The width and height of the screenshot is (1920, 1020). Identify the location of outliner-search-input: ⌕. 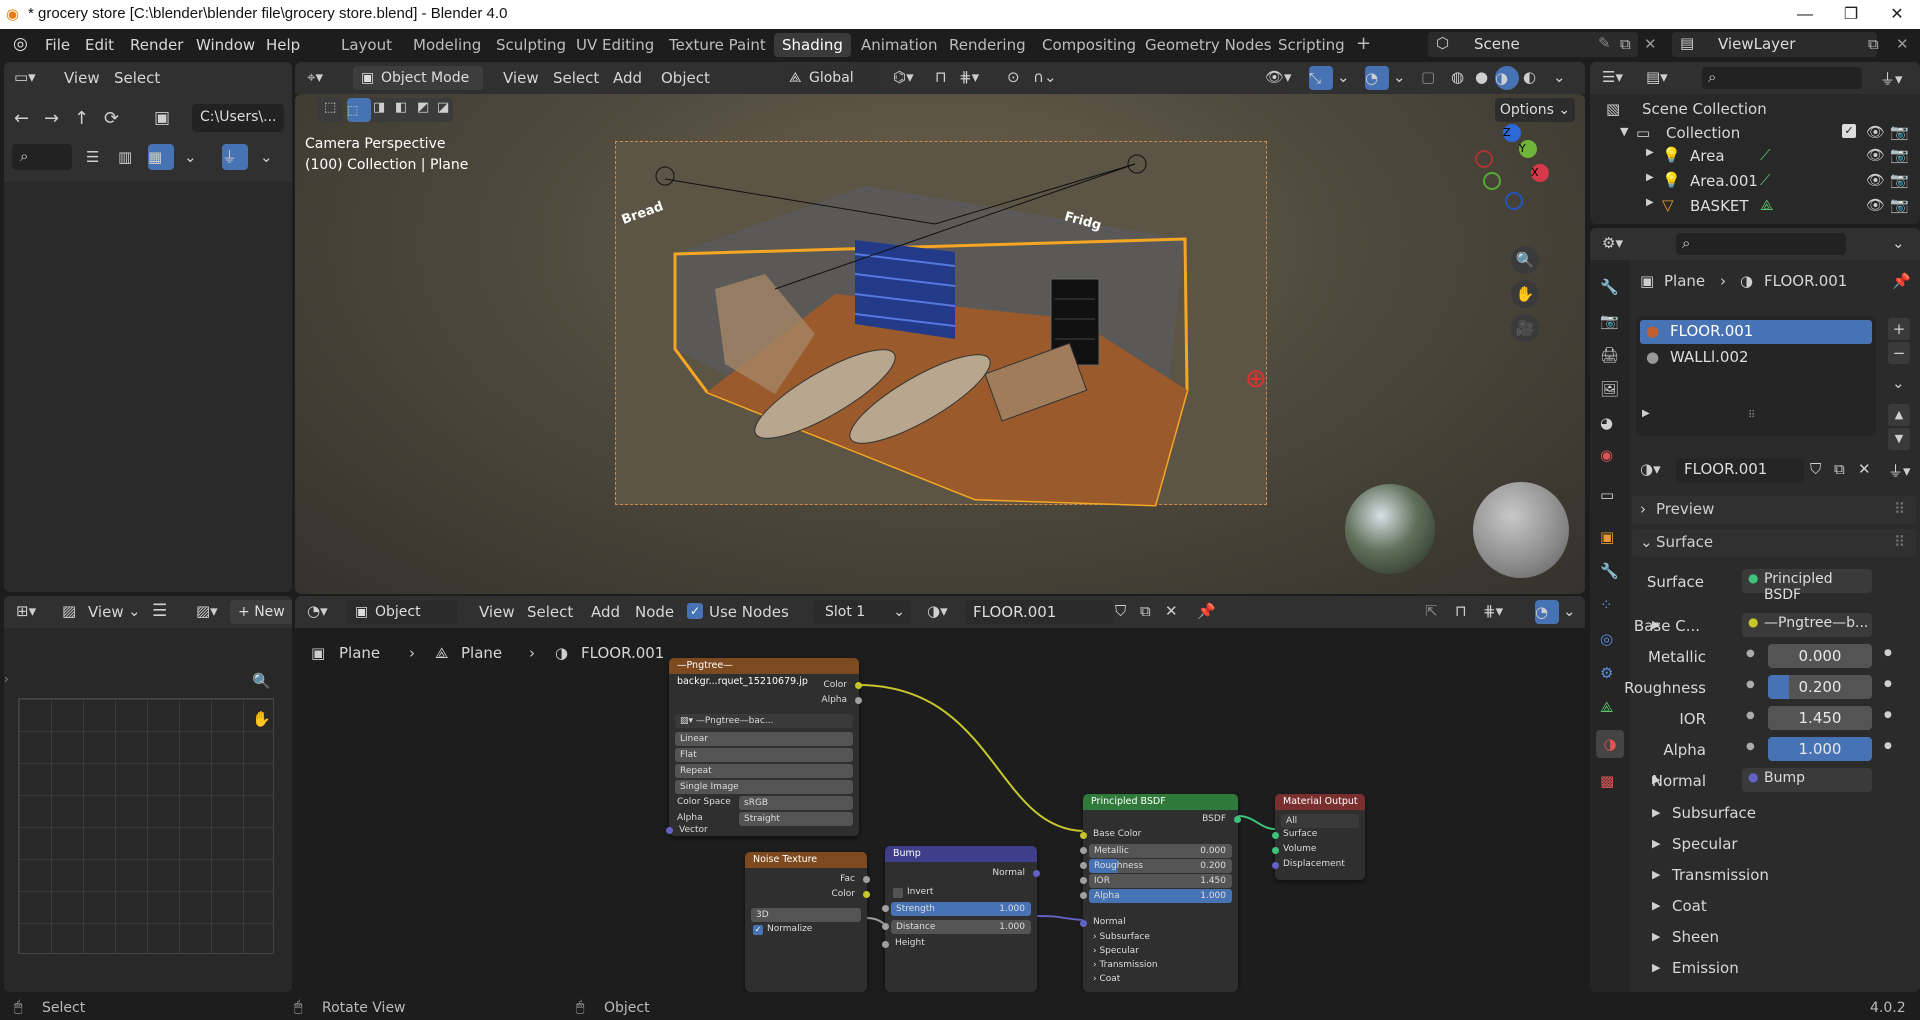
(1782, 78).